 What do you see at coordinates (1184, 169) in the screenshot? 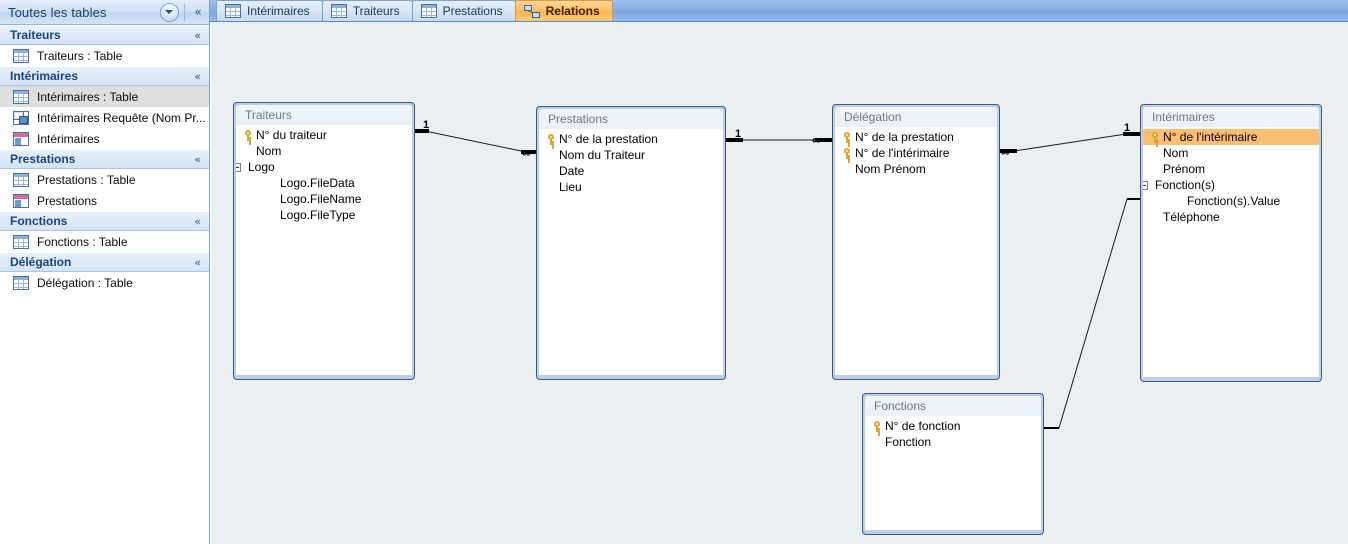
I see `field-name: Prénom` at bounding box center [1184, 169].